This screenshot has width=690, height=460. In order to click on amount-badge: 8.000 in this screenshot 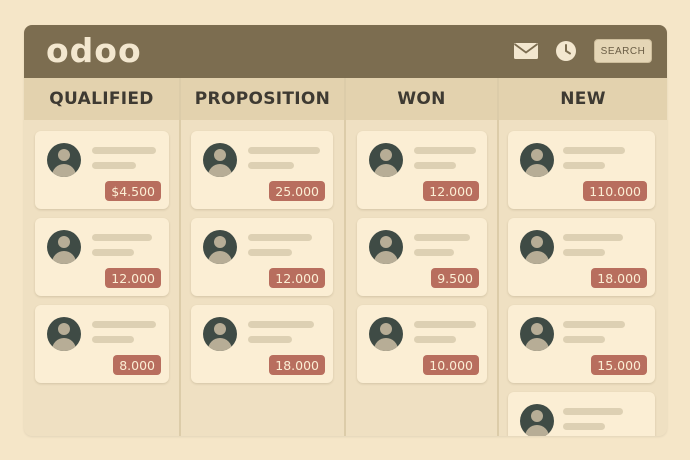, I will do `click(137, 365)`.